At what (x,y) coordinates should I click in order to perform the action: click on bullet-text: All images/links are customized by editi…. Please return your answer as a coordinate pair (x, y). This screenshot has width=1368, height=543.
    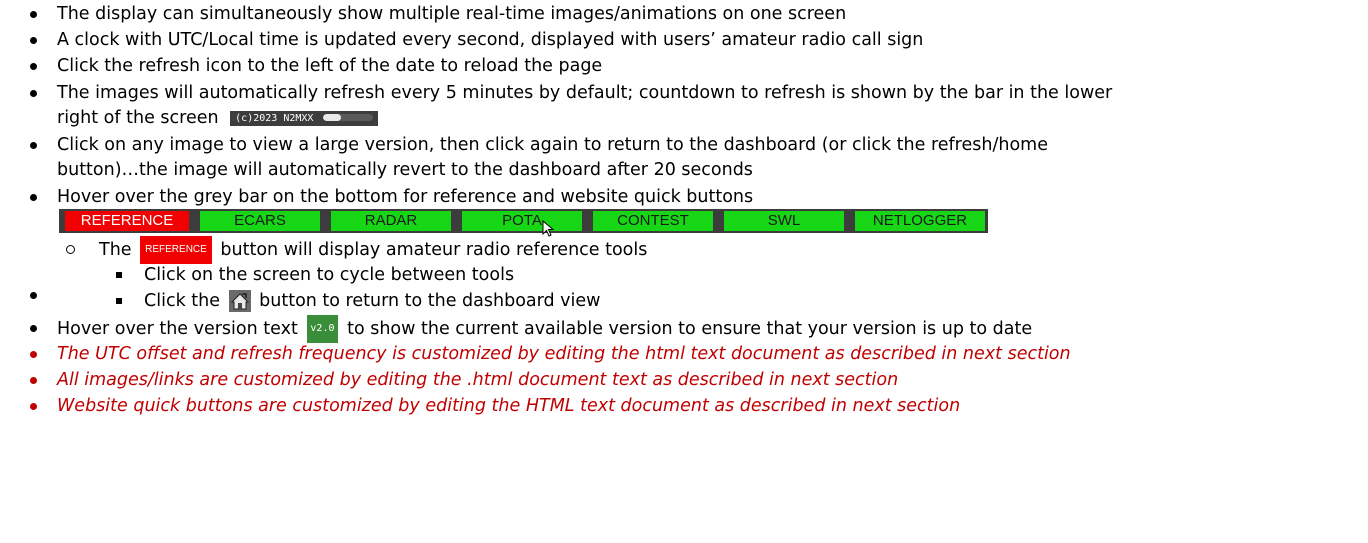
    Looking at the image, I should click on (478, 380).